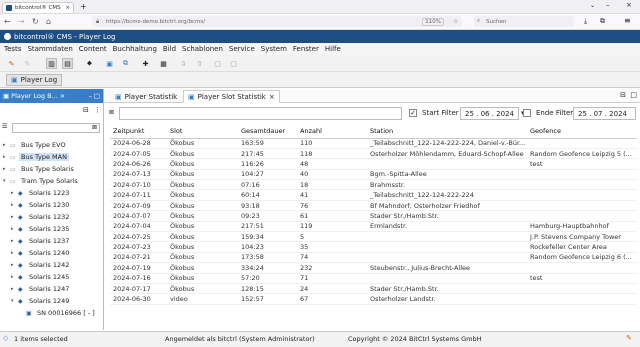 The image size is (640, 347). What do you see at coordinates (89, 63) in the screenshot?
I see `tag-icon: ⬥` at bounding box center [89, 63].